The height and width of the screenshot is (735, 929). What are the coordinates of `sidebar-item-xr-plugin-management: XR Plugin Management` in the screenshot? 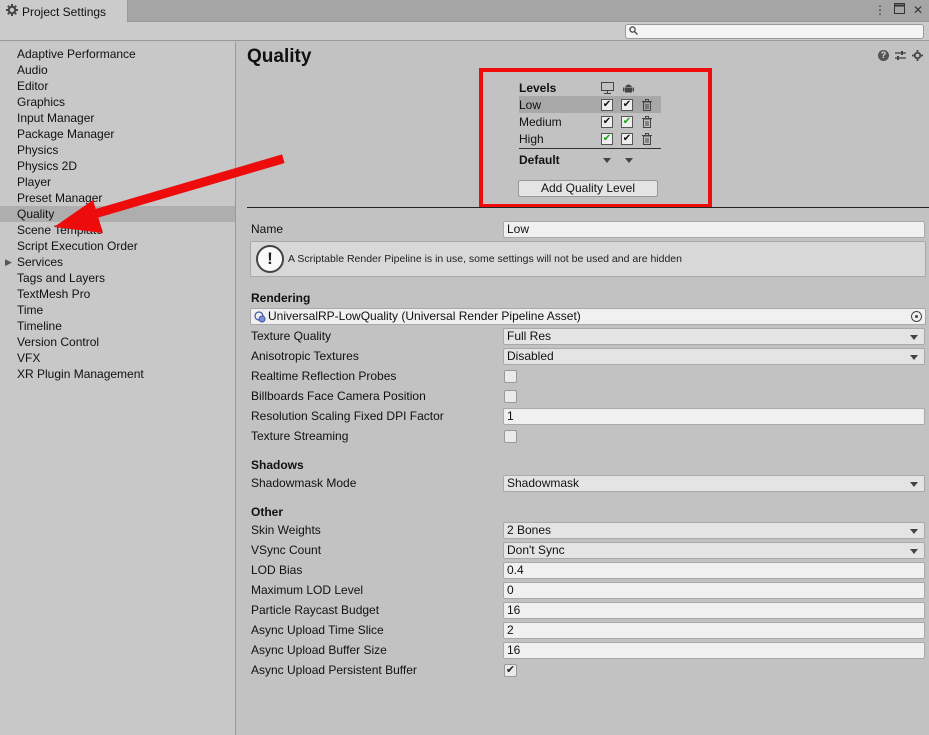 It's located at (117, 374).